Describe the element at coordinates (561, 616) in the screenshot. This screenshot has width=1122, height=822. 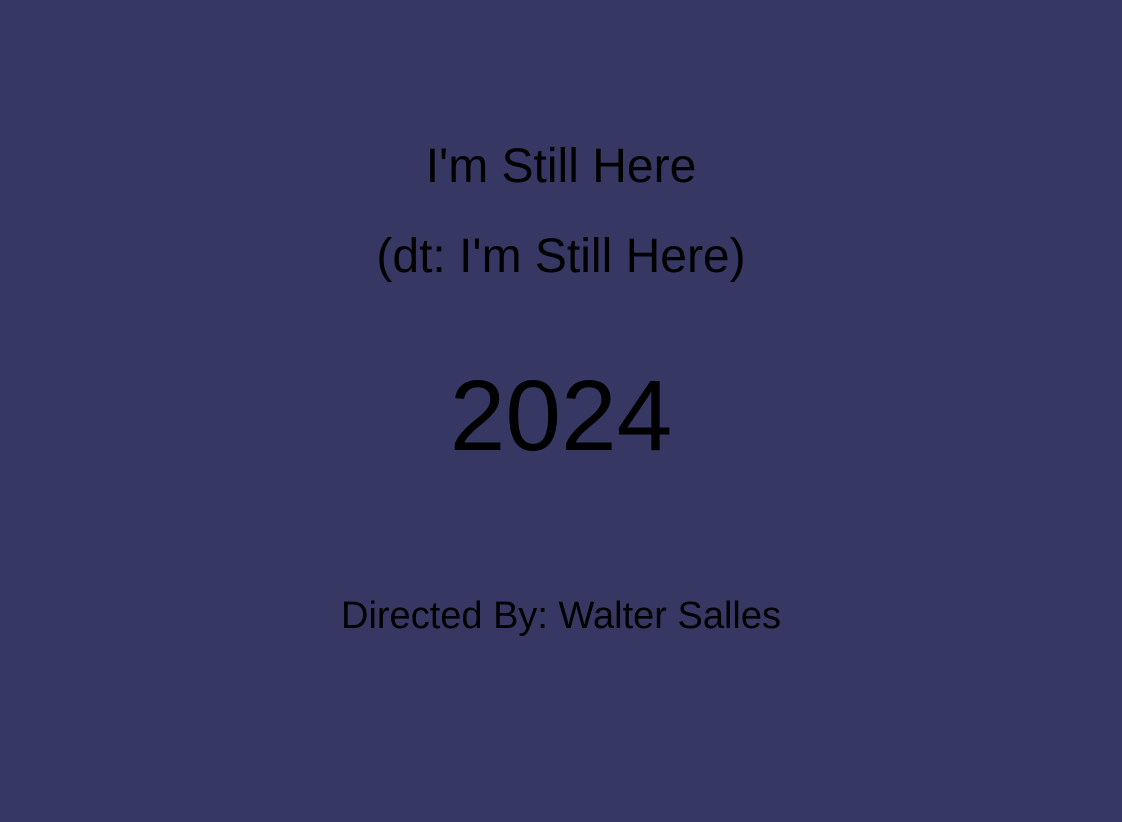
I see `director-credit: Directed By: Walter Salles` at that location.